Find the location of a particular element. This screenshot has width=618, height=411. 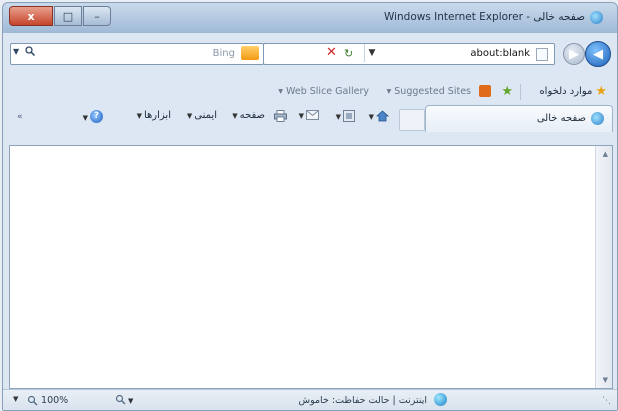

tools-menu-button: ابزارها▼ is located at coordinates (153, 115).